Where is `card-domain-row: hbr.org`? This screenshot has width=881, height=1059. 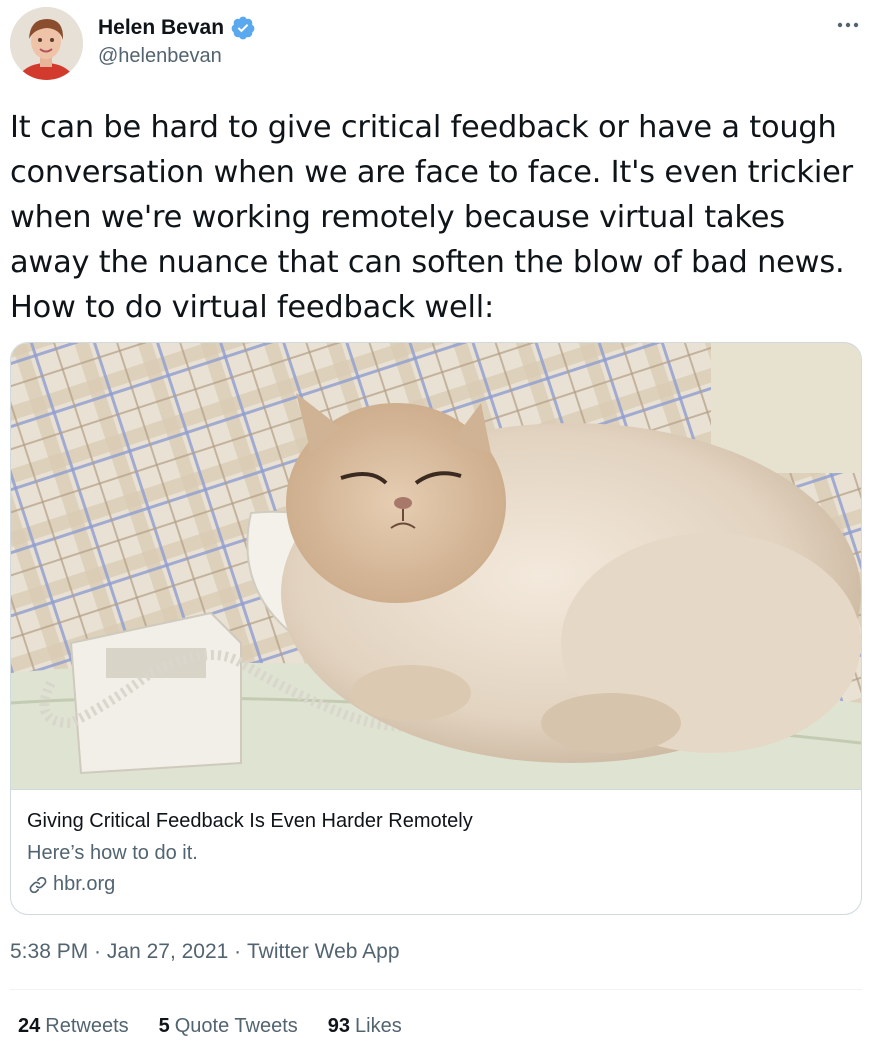
card-domain-row: hbr.org is located at coordinates (71, 884).